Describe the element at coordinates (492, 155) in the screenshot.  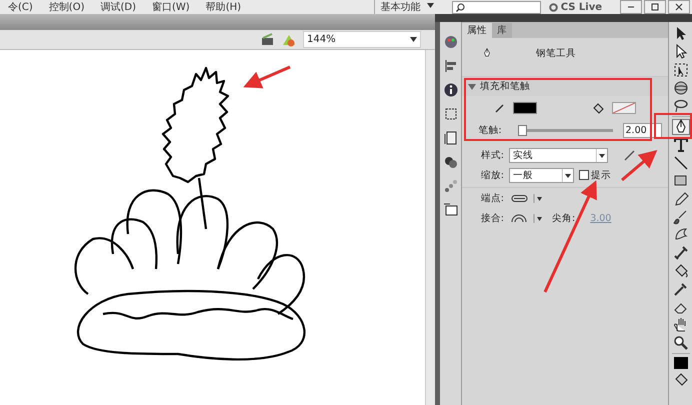
I see `field-label: 样式:` at that location.